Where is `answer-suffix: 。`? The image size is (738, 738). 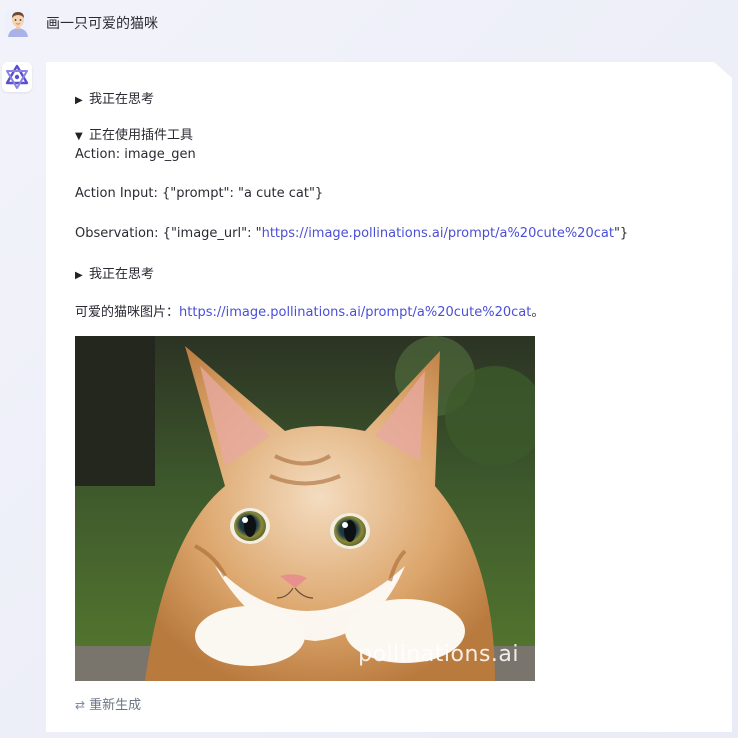
answer-suffix: 。 is located at coordinates (538, 312).